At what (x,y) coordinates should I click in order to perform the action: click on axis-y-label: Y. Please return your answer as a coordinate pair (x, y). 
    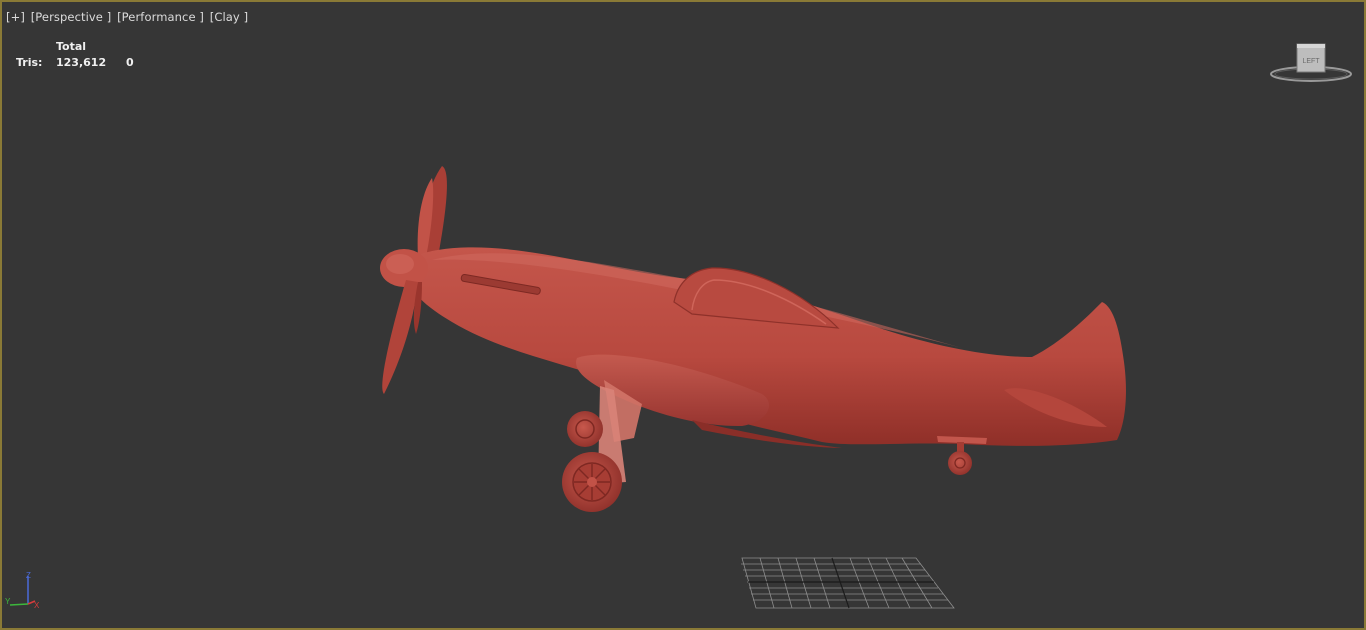
    Looking at the image, I should click on (8, 601).